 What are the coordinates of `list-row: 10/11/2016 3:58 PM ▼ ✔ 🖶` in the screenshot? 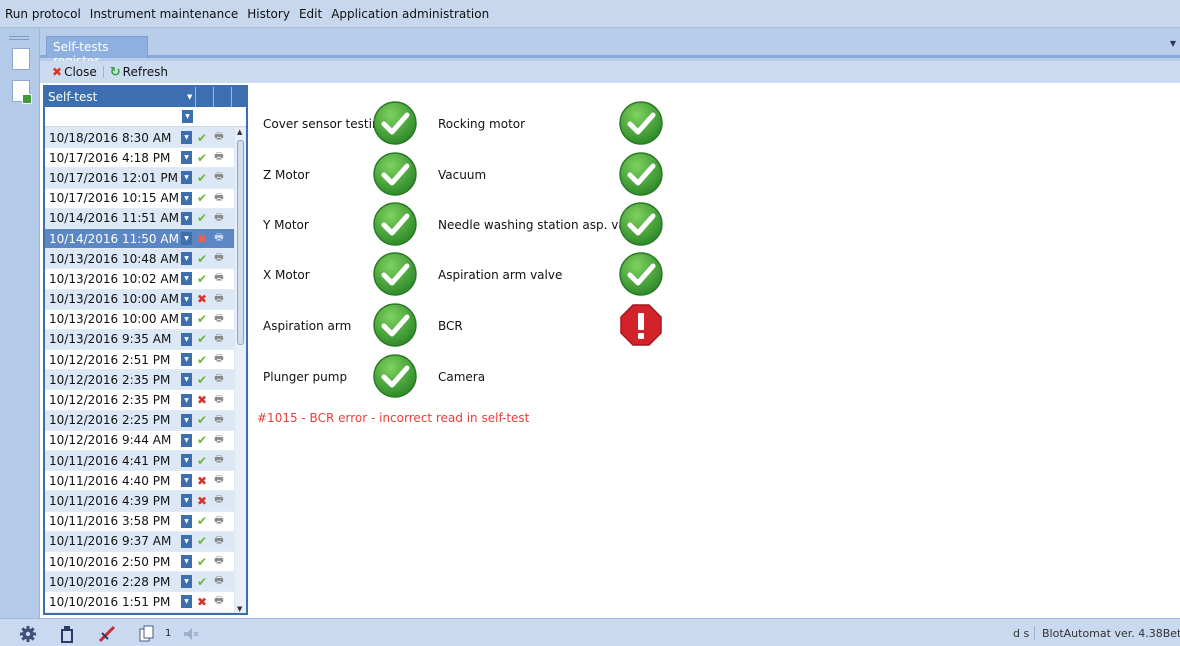 It's located at (139, 521).